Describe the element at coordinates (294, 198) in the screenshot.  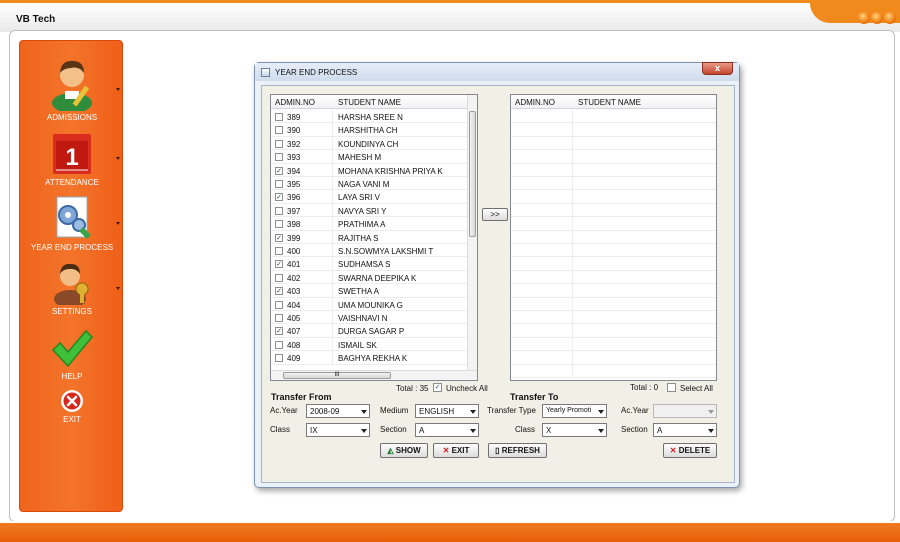
I see `admin-no-cell: 396` at that location.